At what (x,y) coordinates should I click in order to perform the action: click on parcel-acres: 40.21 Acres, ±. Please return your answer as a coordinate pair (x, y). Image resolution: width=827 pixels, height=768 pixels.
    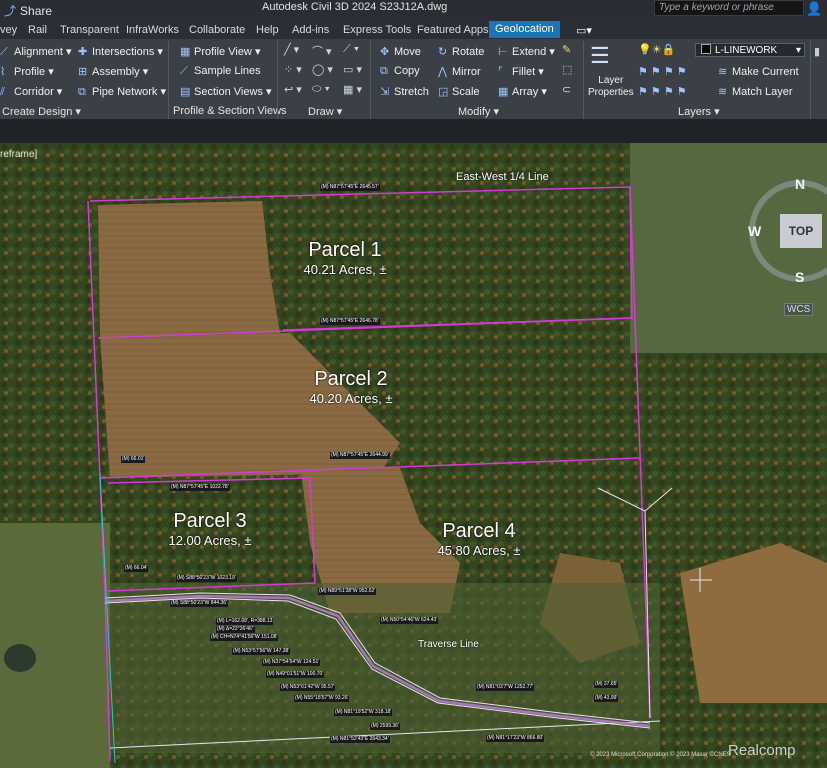
    Looking at the image, I should click on (345, 269).